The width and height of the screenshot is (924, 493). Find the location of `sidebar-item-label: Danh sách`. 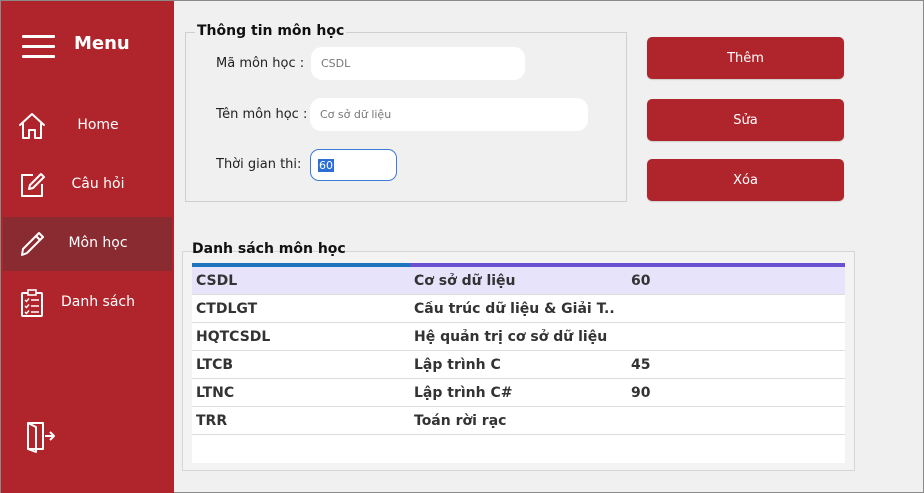

sidebar-item-label: Danh sách is located at coordinates (98, 302).